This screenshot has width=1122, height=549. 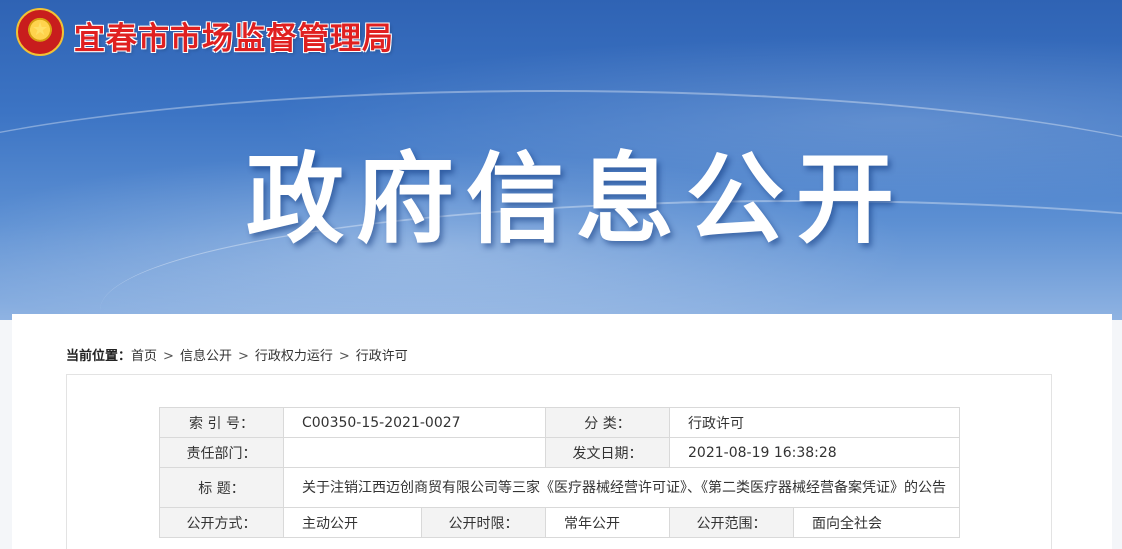 I want to click on category-label: 分 类：, so click(x=608, y=422).